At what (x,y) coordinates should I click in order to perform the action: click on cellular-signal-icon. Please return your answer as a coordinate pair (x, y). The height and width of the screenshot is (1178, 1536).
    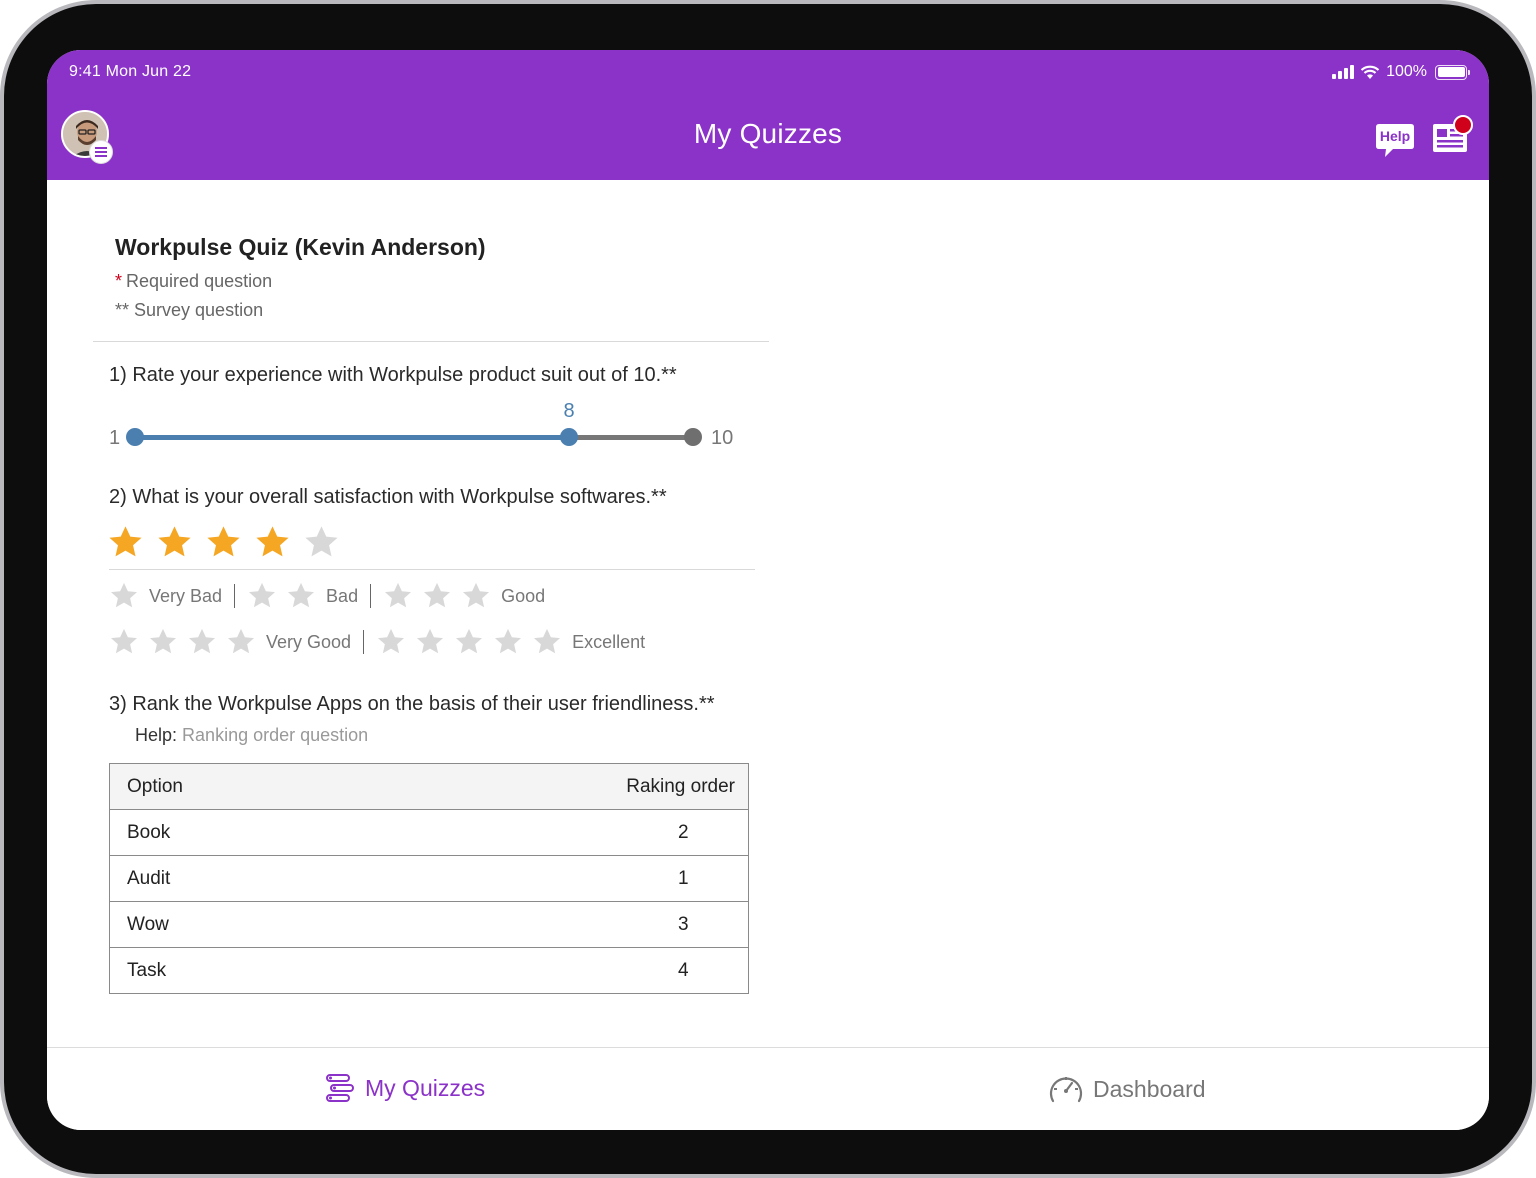
    Looking at the image, I should click on (1343, 72).